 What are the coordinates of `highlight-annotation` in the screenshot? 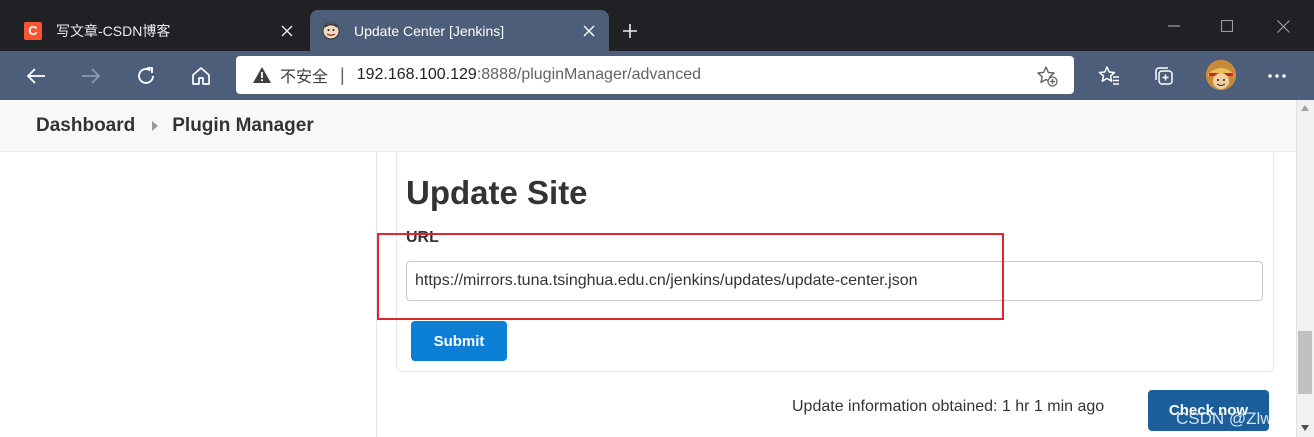 It's located at (690, 276).